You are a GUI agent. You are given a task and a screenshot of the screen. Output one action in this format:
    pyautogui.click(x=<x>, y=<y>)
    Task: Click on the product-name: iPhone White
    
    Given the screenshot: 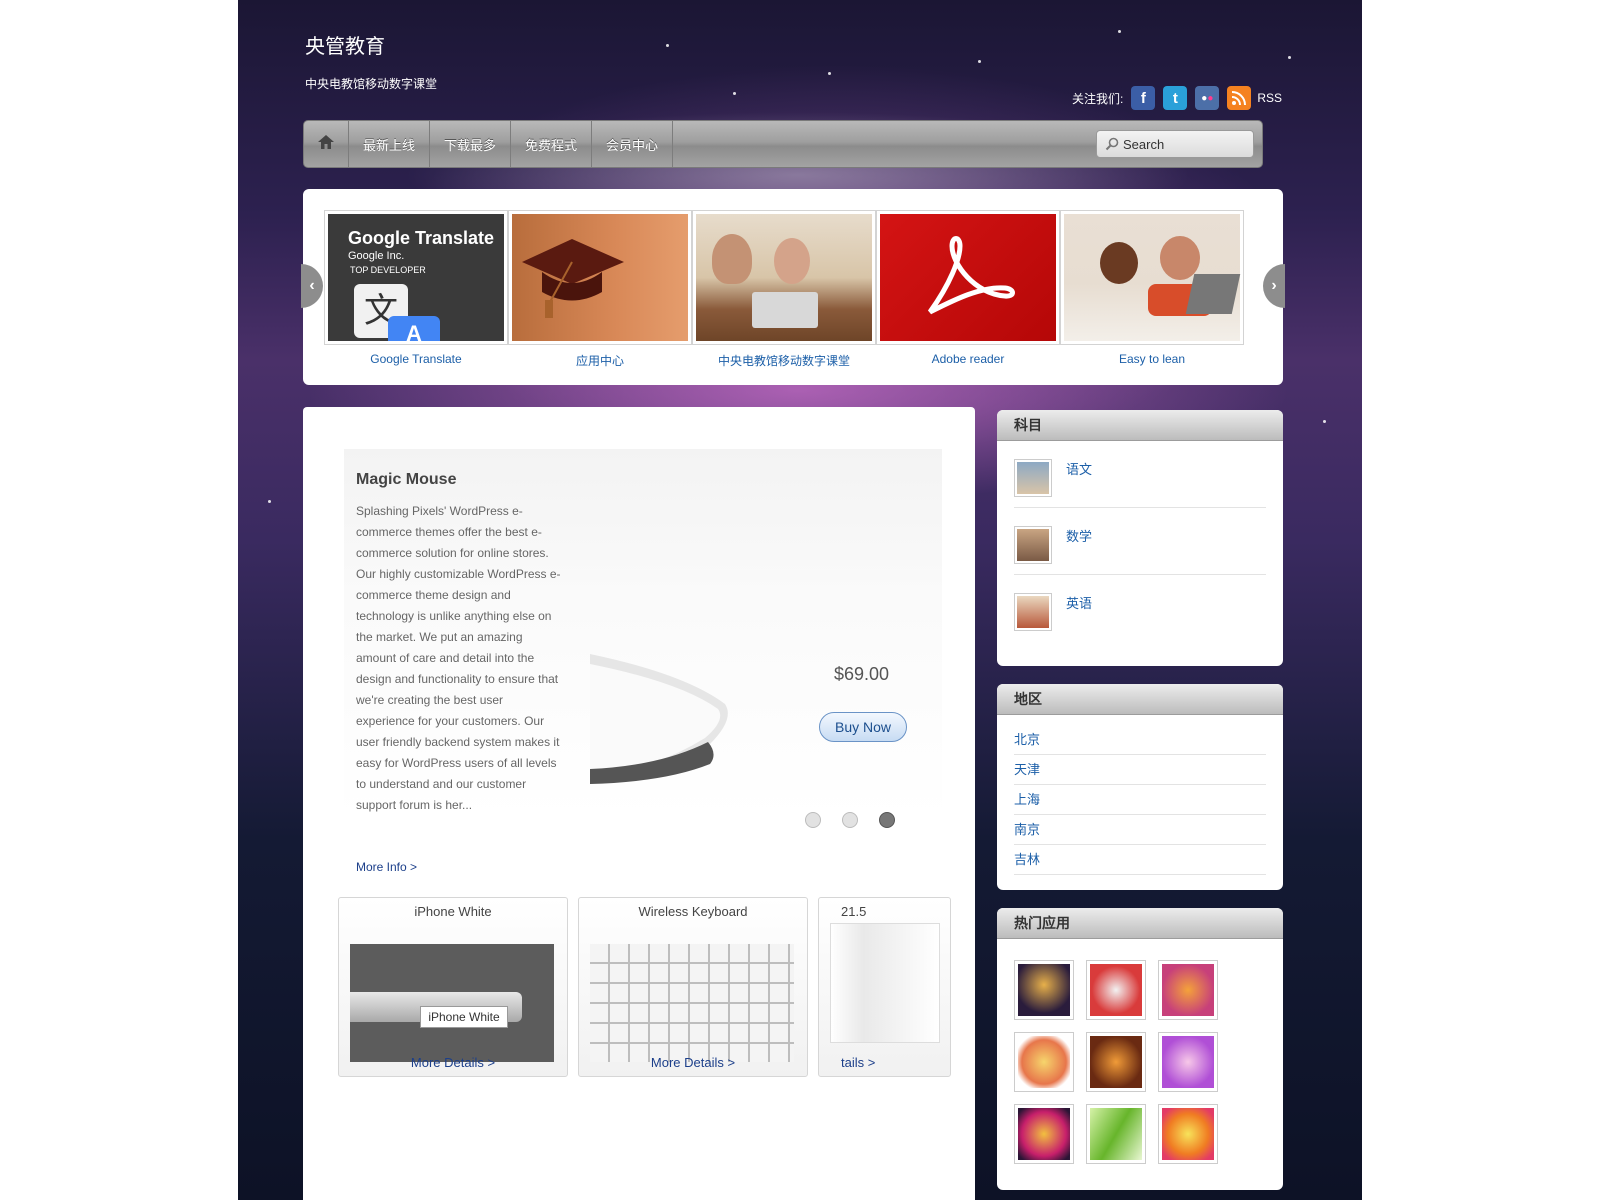 What is the action you would take?
    pyautogui.click(x=453, y=911)
    